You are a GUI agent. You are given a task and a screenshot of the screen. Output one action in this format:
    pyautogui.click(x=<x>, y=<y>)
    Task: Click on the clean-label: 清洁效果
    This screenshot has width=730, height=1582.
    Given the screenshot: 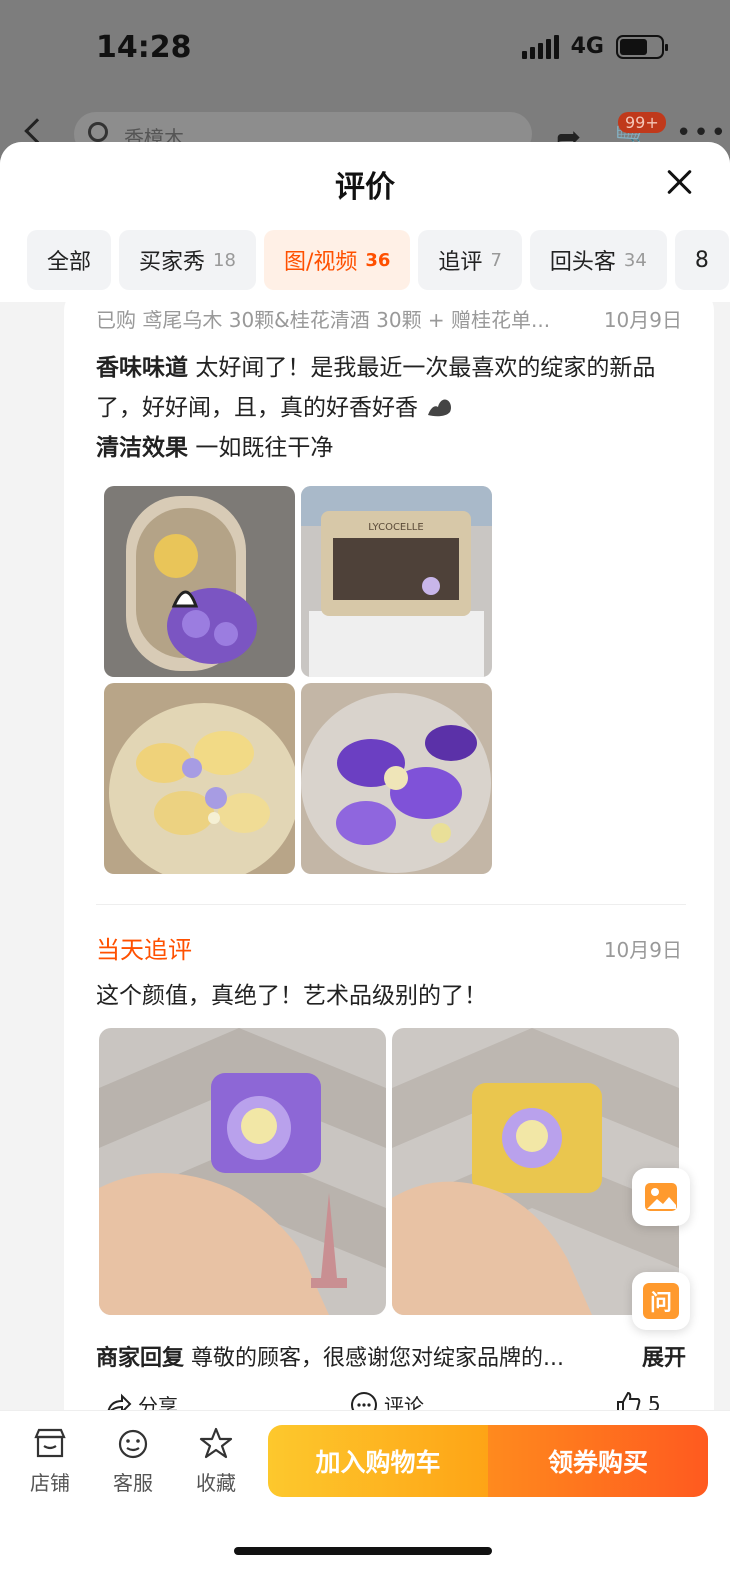 What is the action you would take?
    pyautogui.click(x=142, y=448)
    